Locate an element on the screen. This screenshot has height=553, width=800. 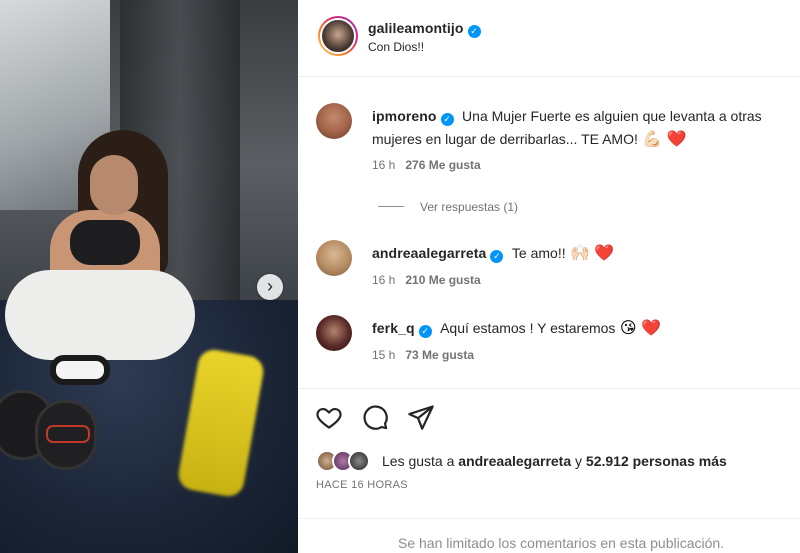
comment-text: Te amo!! is located at coordinates (538, 253).